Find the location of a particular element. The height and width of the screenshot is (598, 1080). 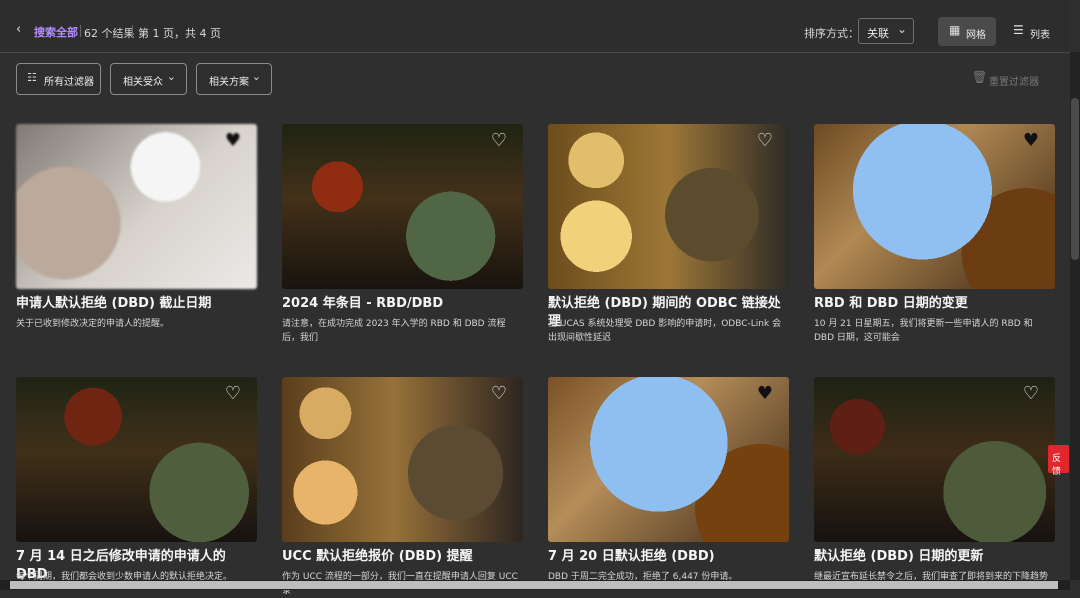

search-all-link: 搜索全部 is located at coordinates (56, 32).